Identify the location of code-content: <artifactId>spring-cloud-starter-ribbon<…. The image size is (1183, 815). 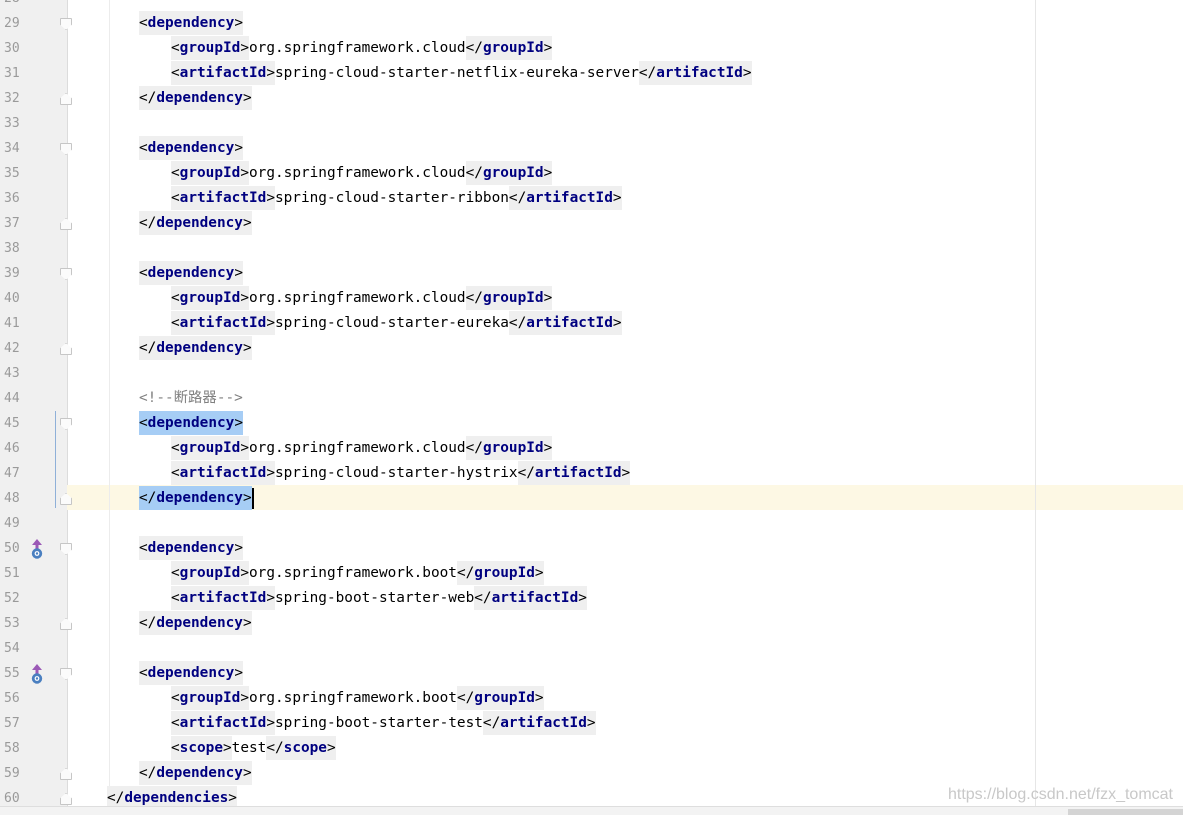
(396, 198).